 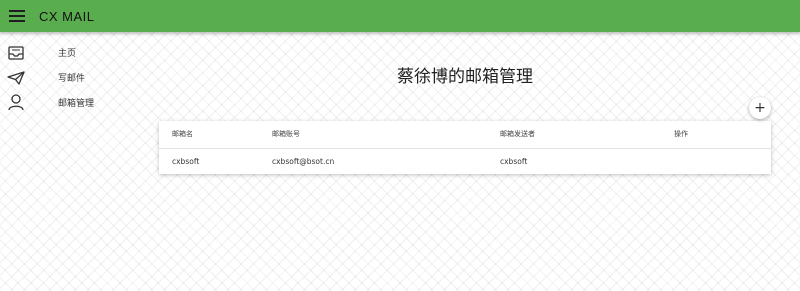 What do you see at coordinates (186, 161) in the screenshot?
I see `cell-mailbox-name: cxbsoft` at bounding box center [186, 161].